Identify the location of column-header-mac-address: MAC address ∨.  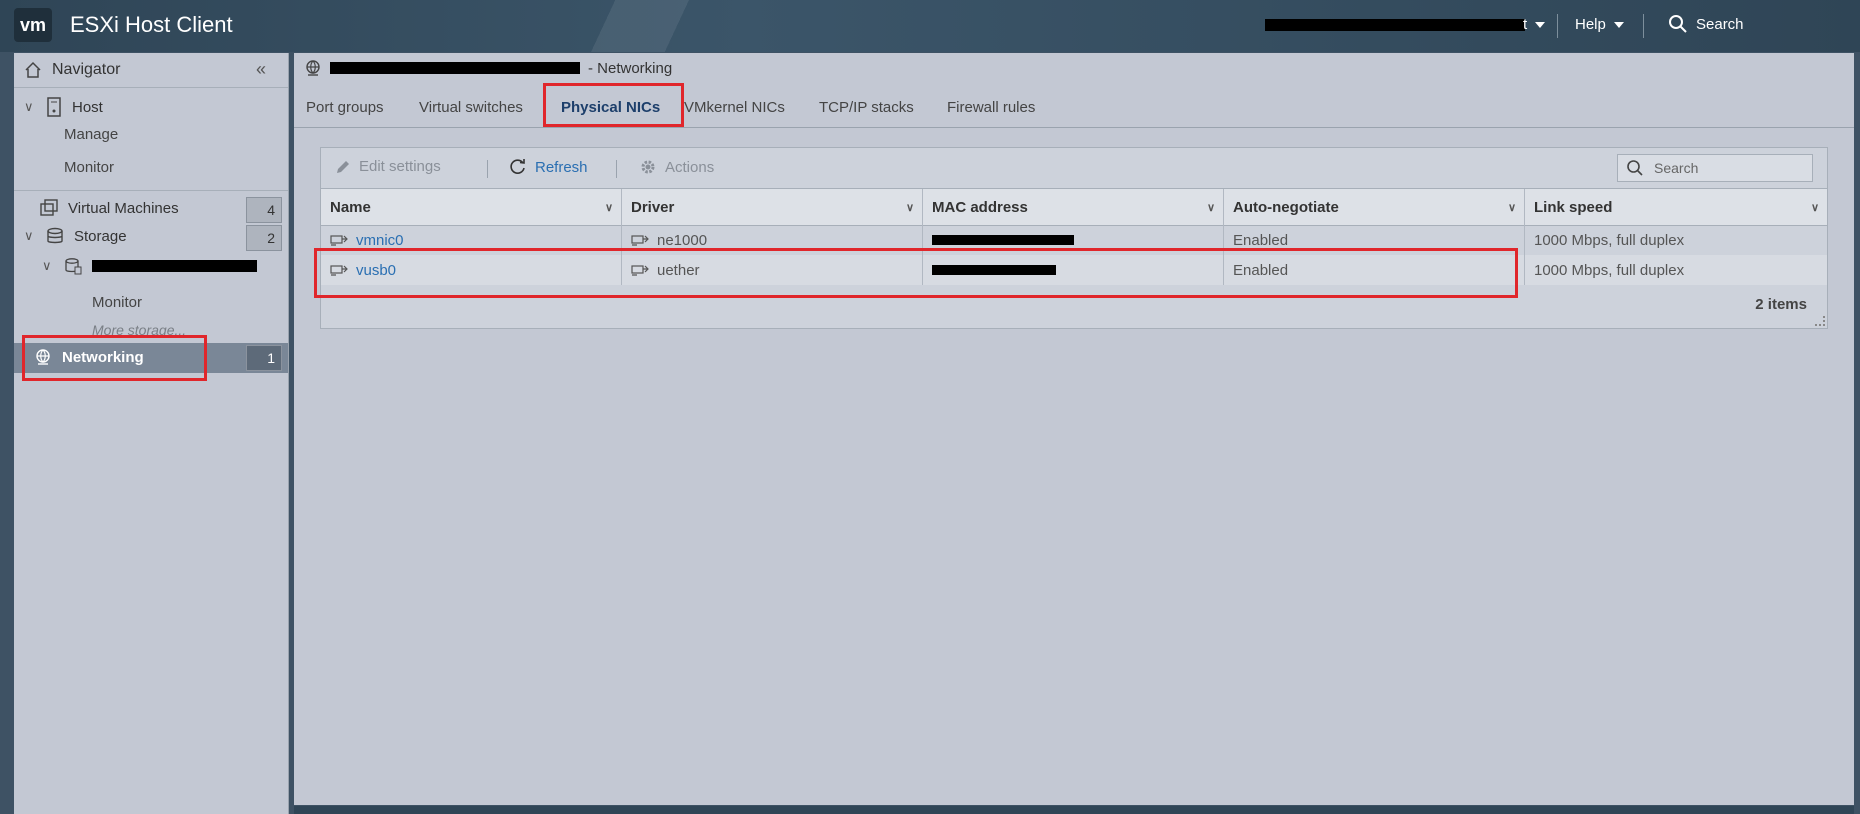
(1073, 207).